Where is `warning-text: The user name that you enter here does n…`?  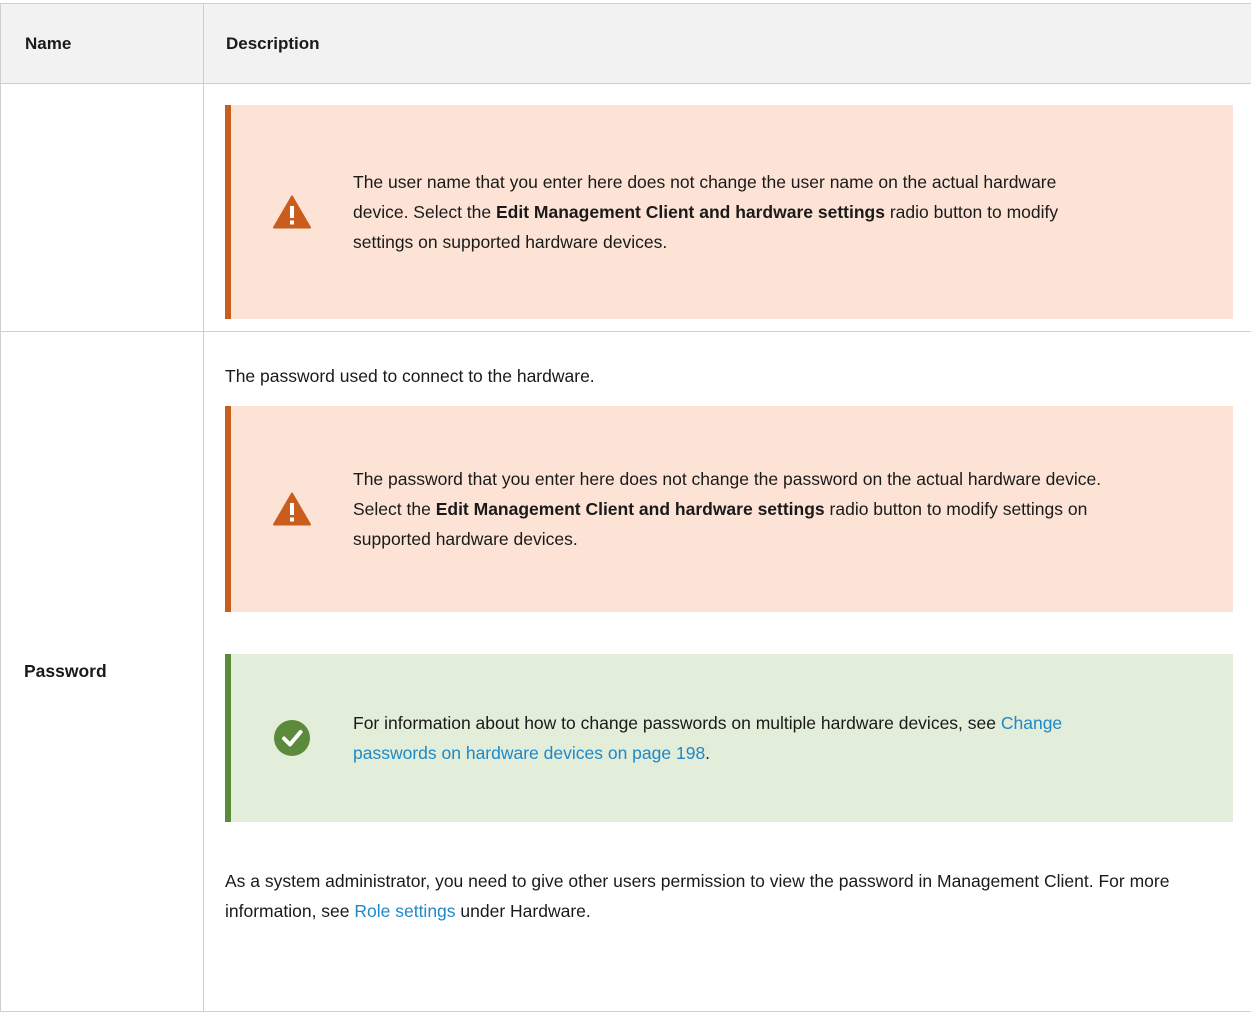 warning-text: The user name that you enter here does n… is located at coordinates (733, 212).